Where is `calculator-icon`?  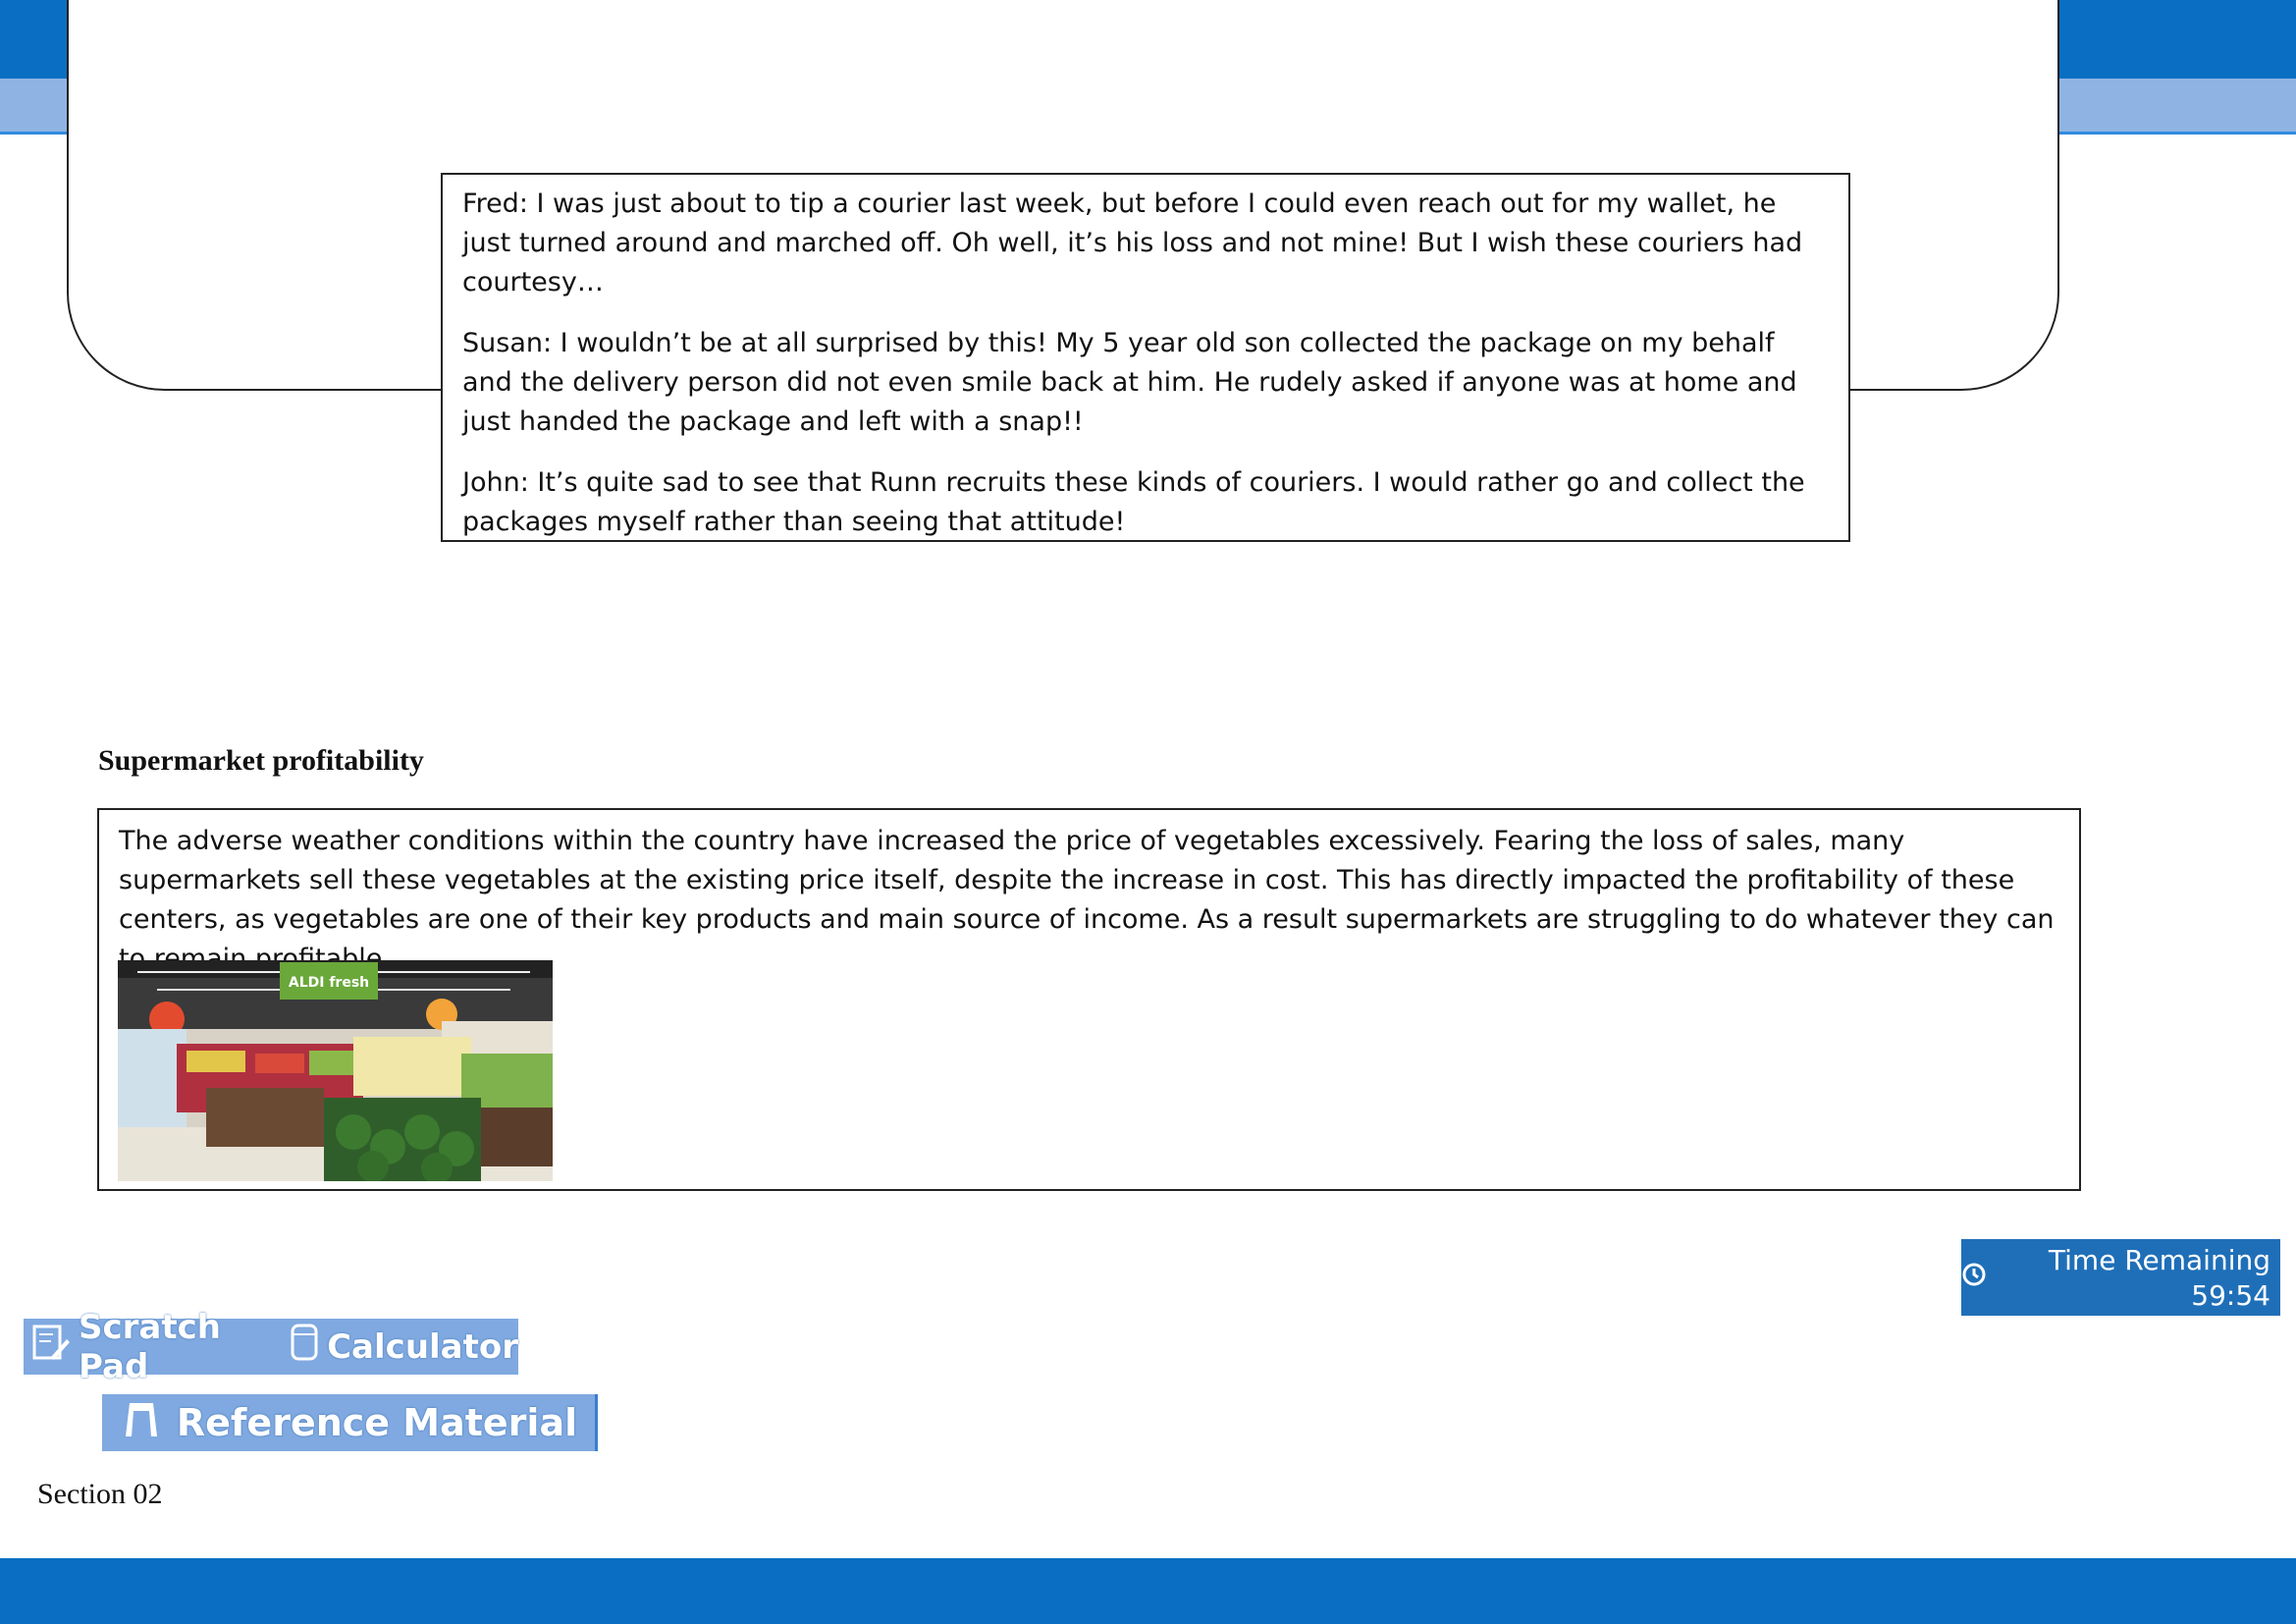 calculator-icon is located at coordinates (304, 1347).